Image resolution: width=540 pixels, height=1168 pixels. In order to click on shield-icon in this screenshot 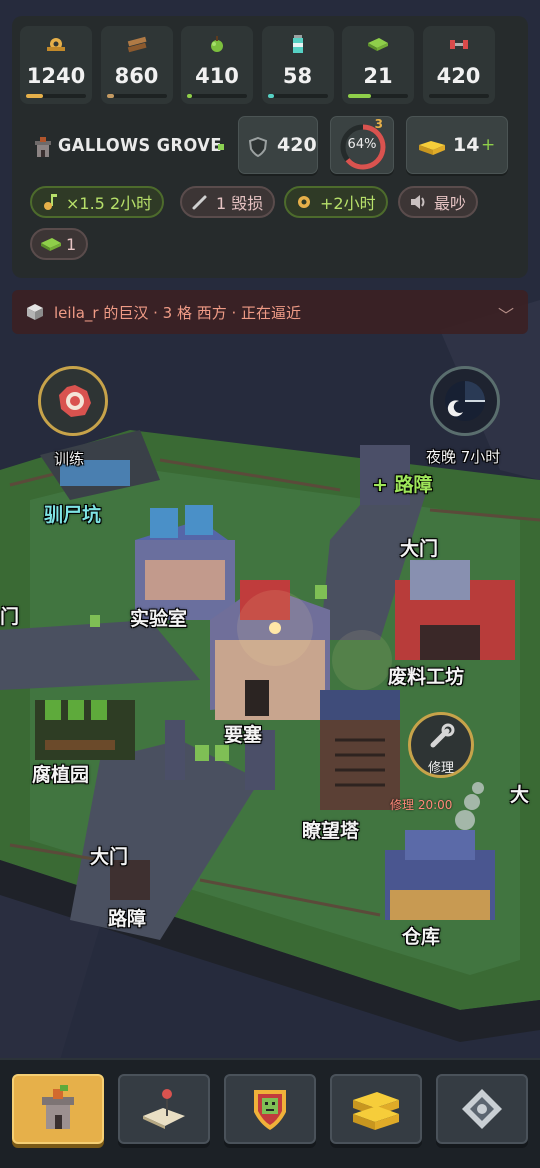, I will do `click(258, 147)`.